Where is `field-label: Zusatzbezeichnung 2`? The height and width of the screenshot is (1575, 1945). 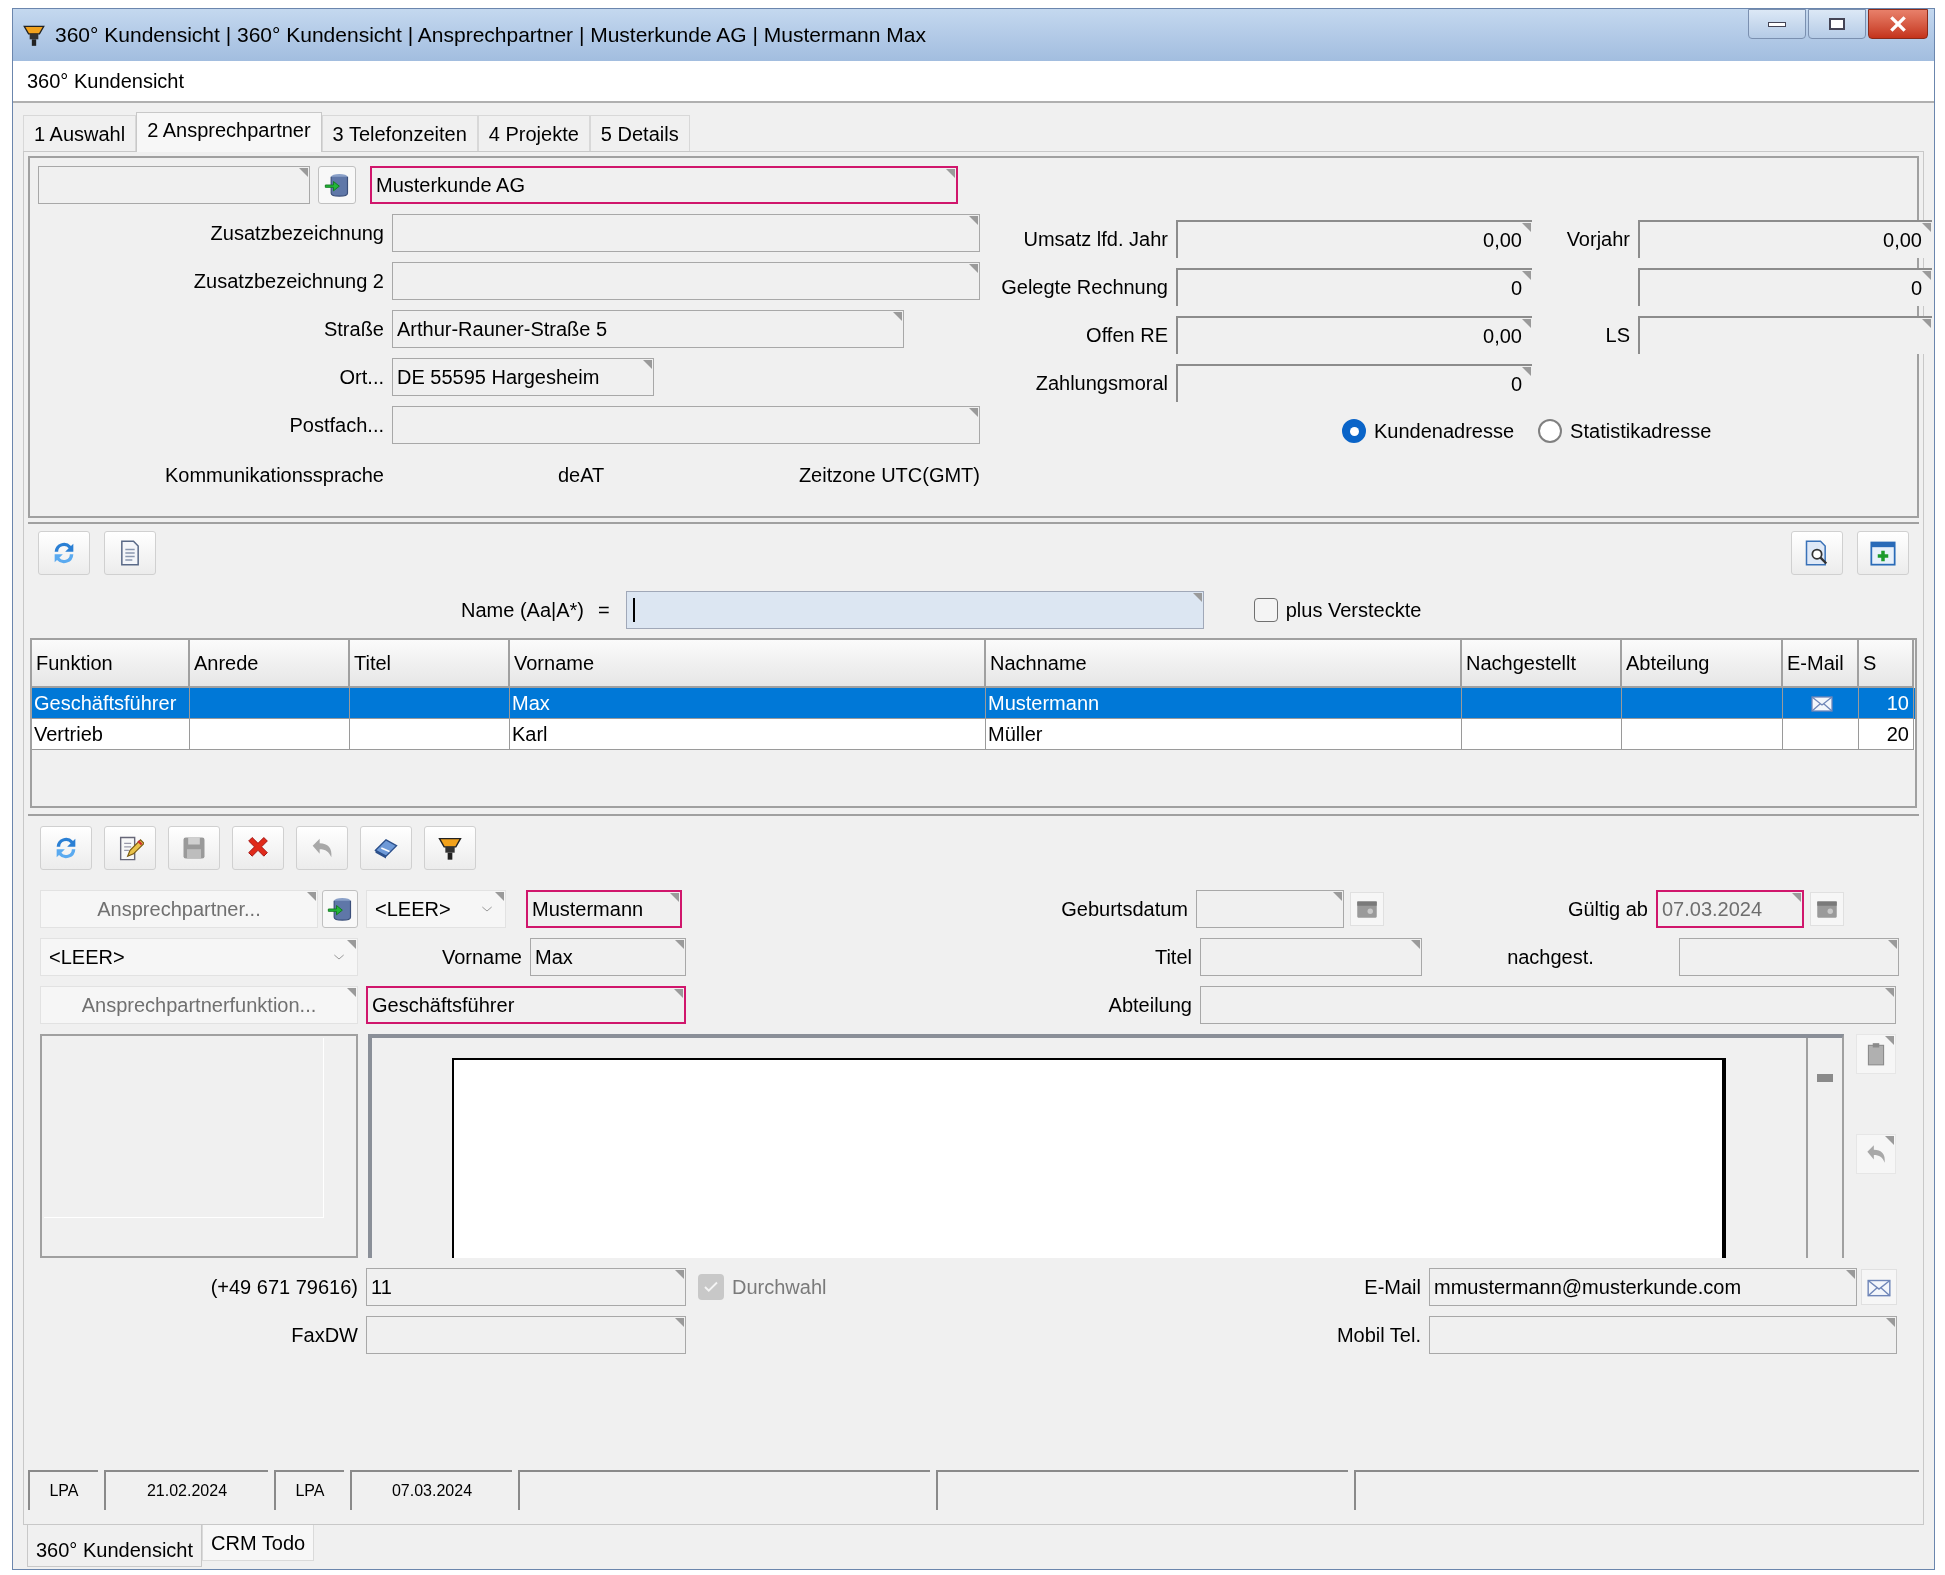 field-label: Zusatzbezeichnung 2 is located at coordinates (288, 281).